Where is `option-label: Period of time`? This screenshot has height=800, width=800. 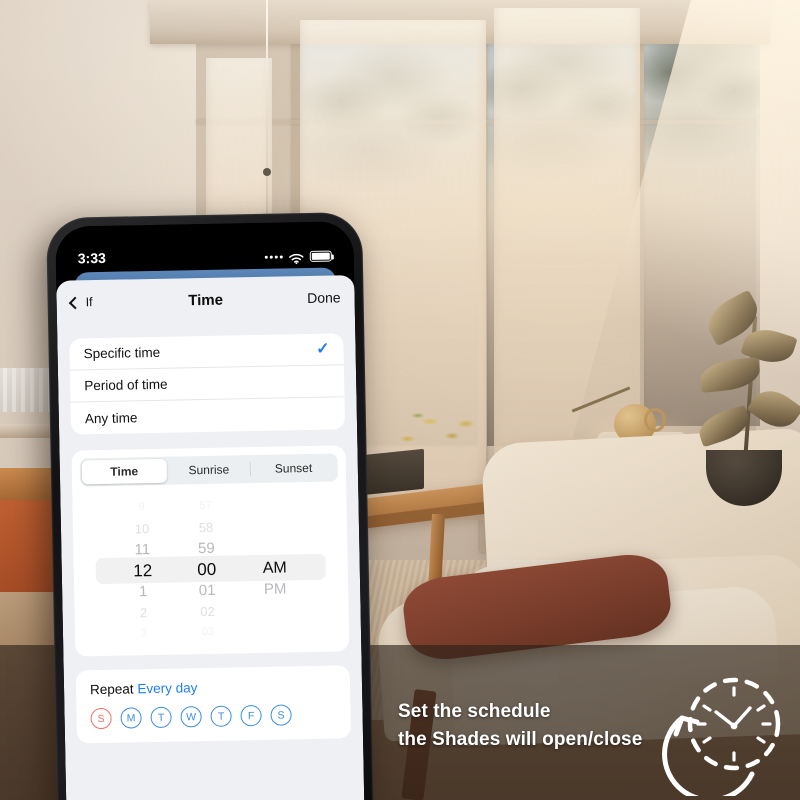 option-label: Period of time is located at coordinates (126, 385).